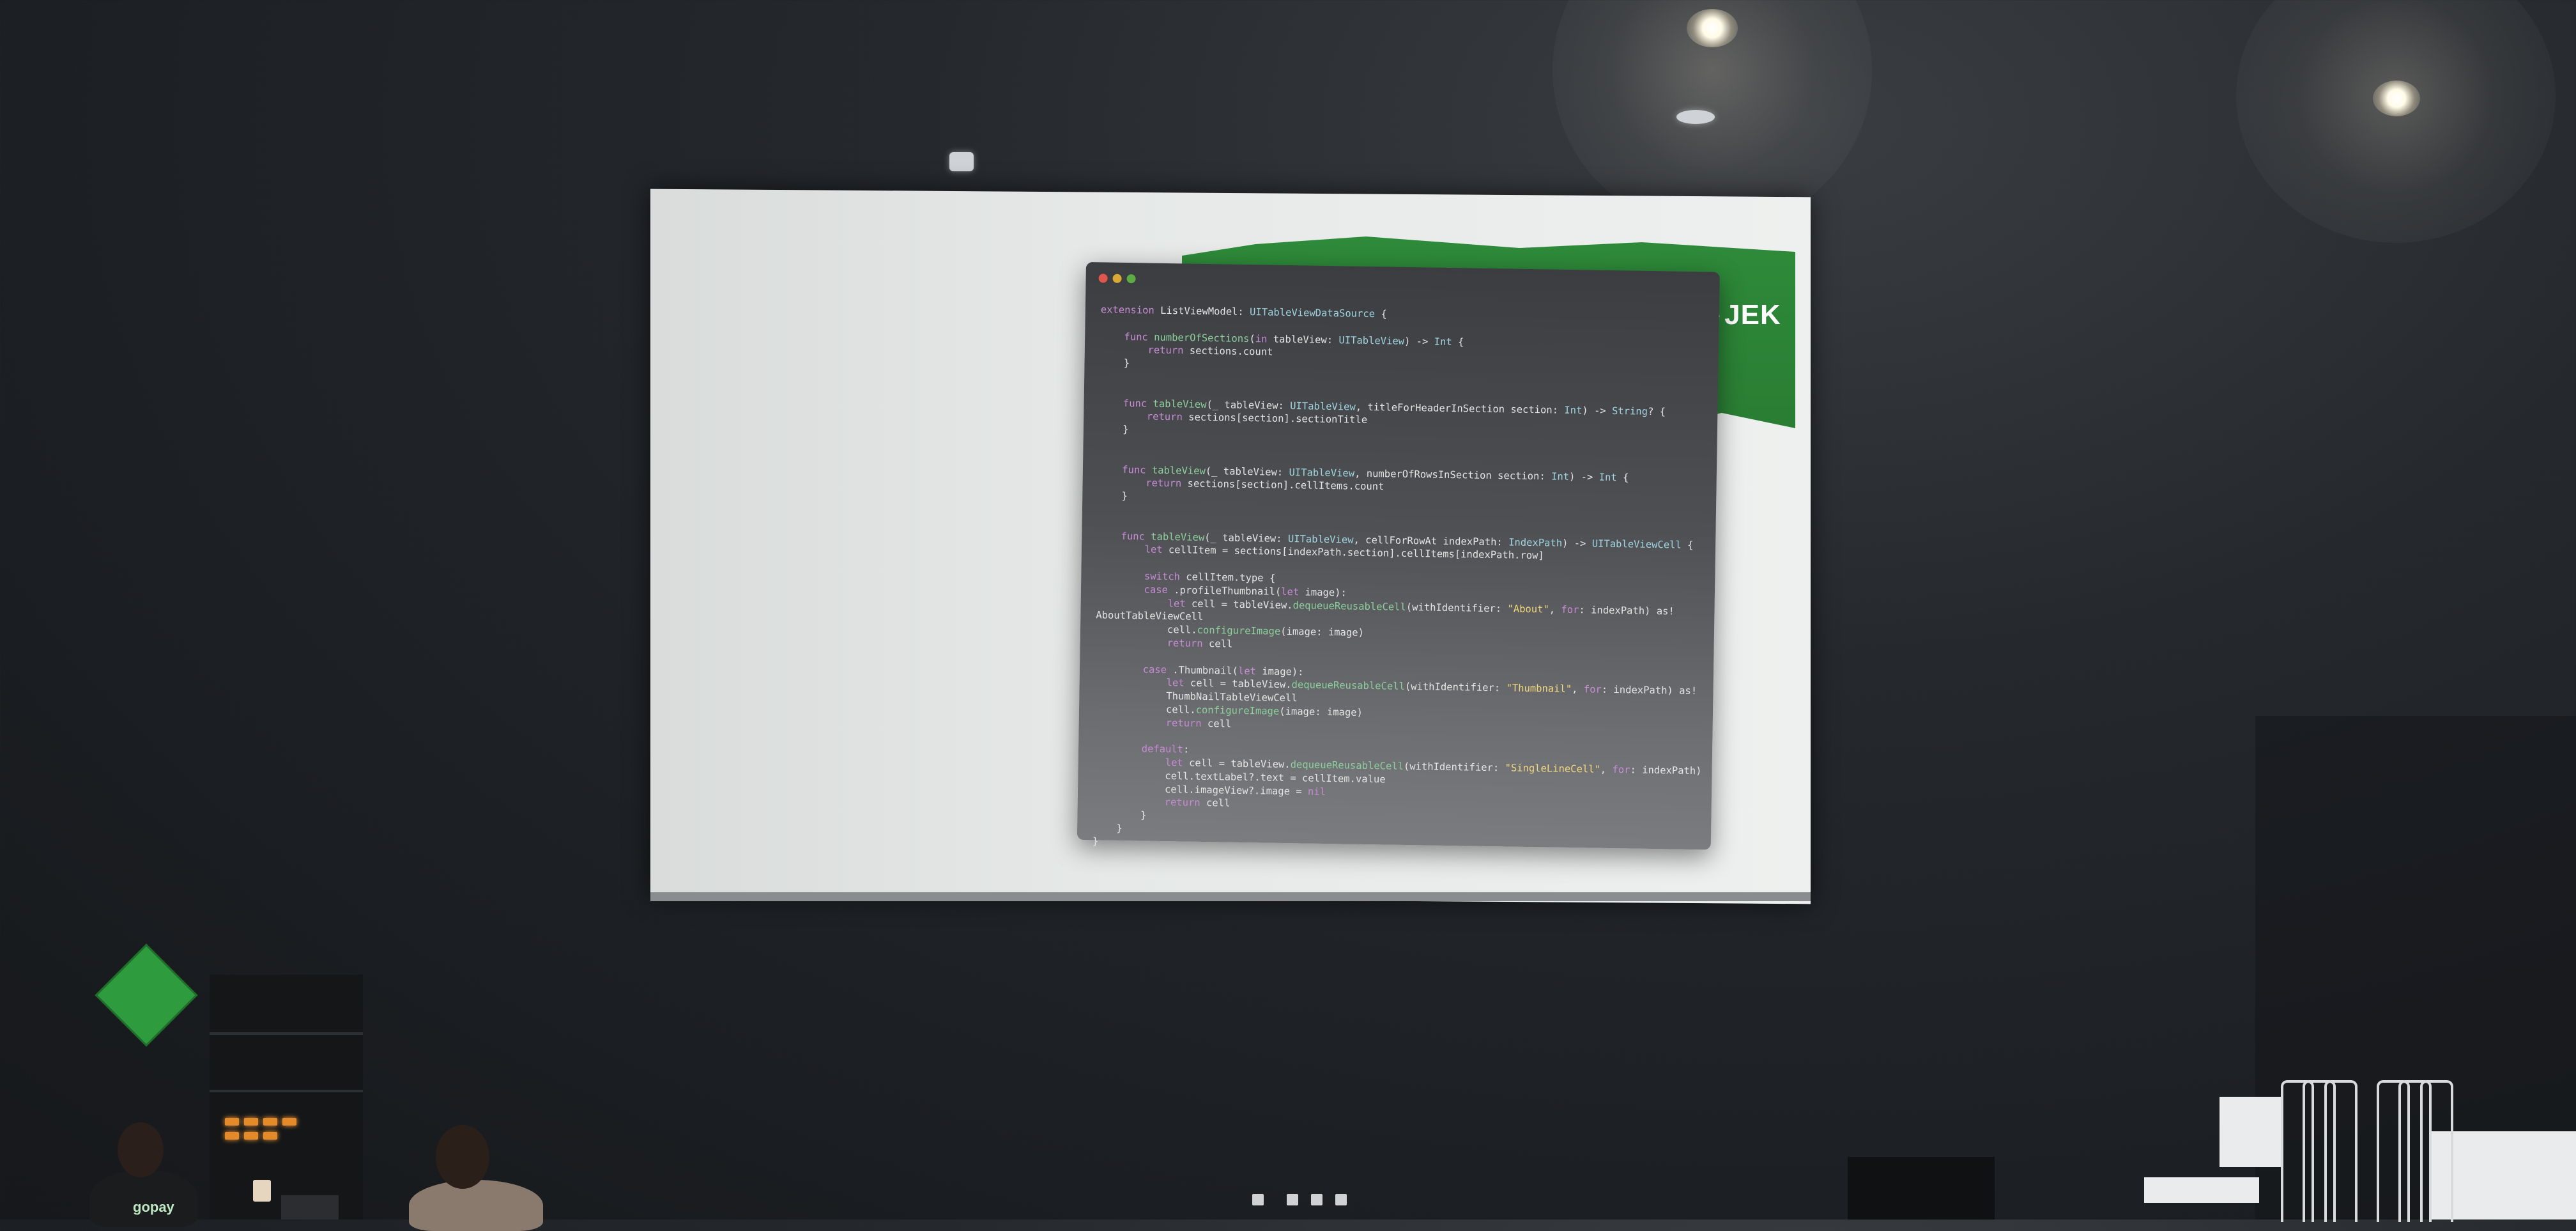 The width and height of the screenshot is (2576, 1231). What do you see at coordinates (1199, 670) in the screenshot?
I see `code-line: case .Thumbnail(let image):` at bounding box center [1199, 670].